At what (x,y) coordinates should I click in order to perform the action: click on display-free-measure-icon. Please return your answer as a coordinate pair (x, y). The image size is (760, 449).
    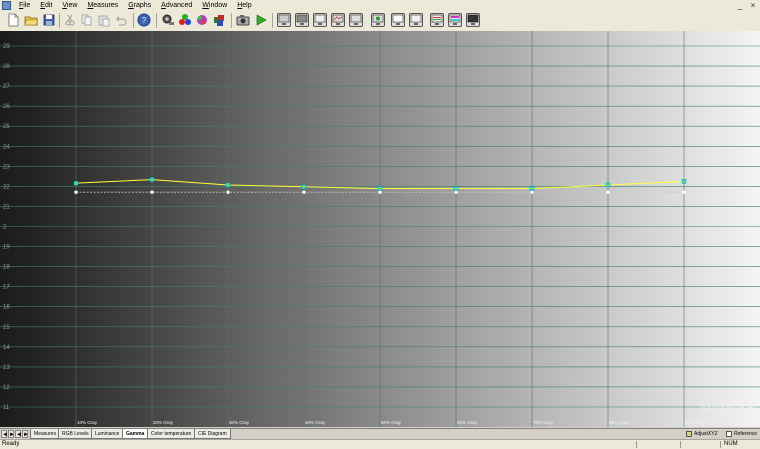
    Looking at the image, I should click on (378, 20).